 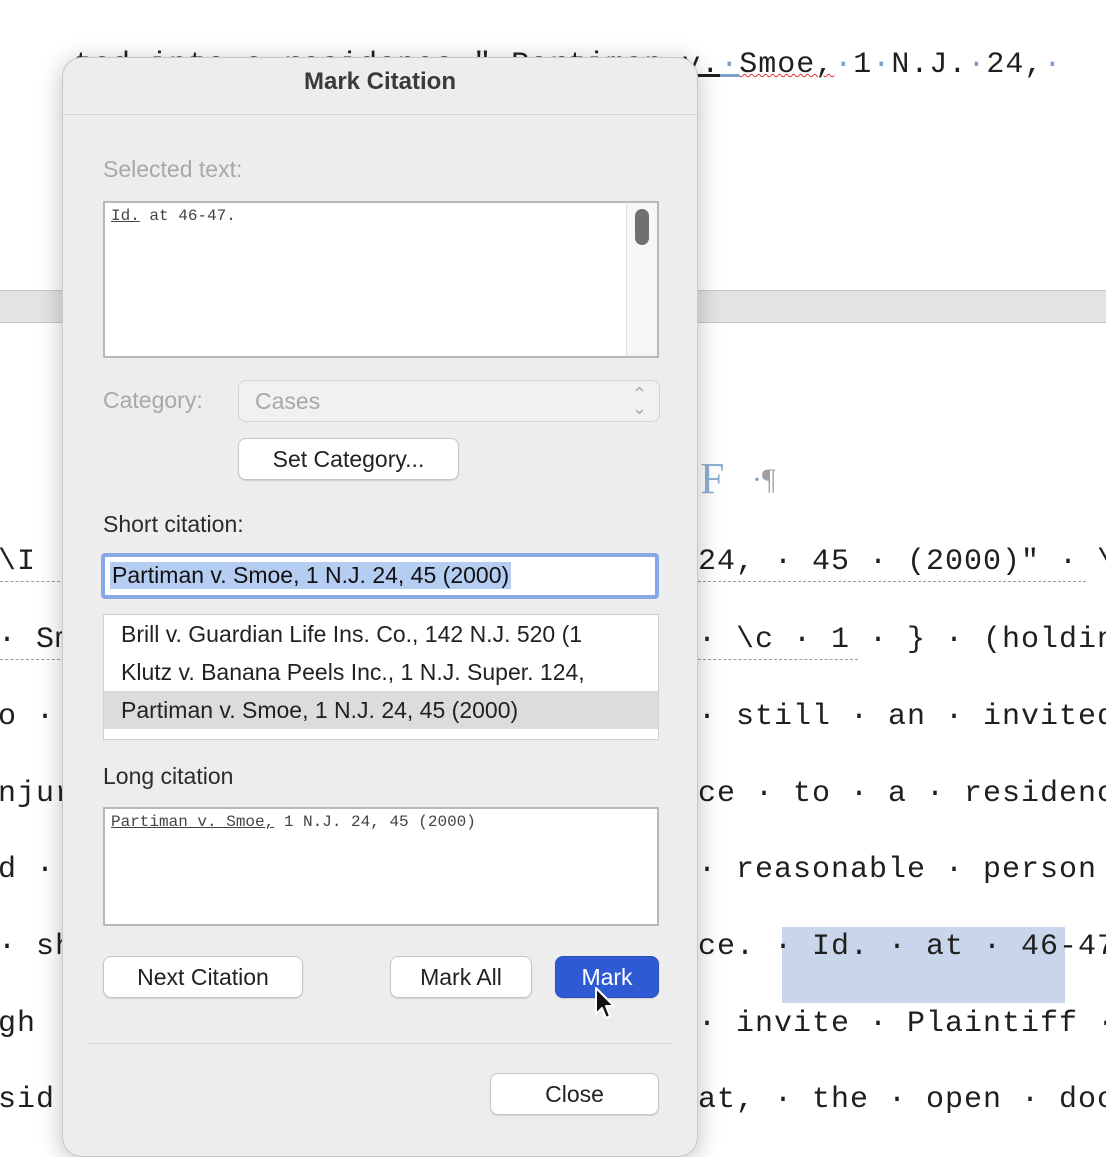 What do you see at coordinates (902, 717) in the screenshot?
I see `document-line-right: · still · an · invited ·` at bounding box center [902, 717].